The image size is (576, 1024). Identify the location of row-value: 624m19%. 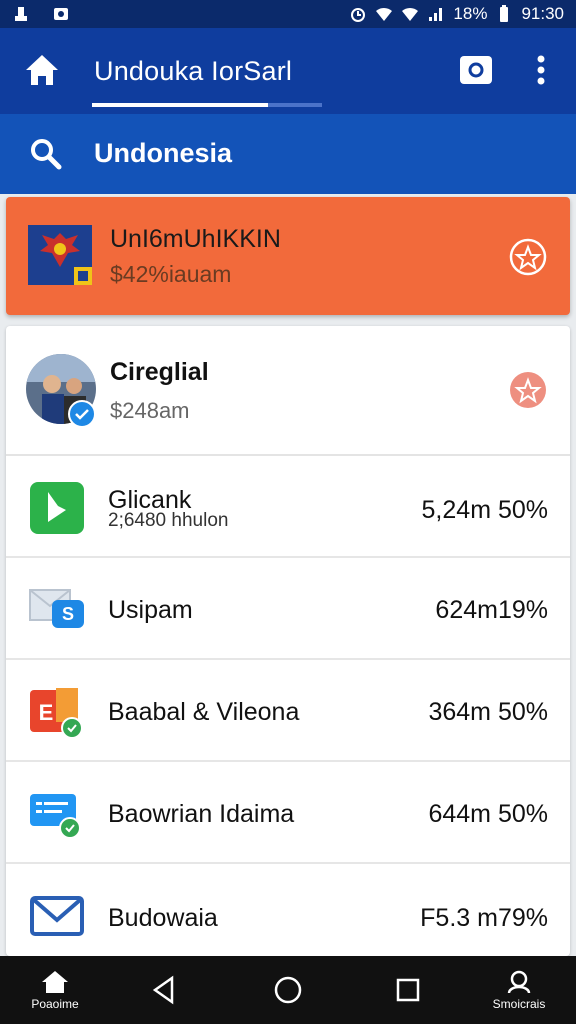
(491, 610).